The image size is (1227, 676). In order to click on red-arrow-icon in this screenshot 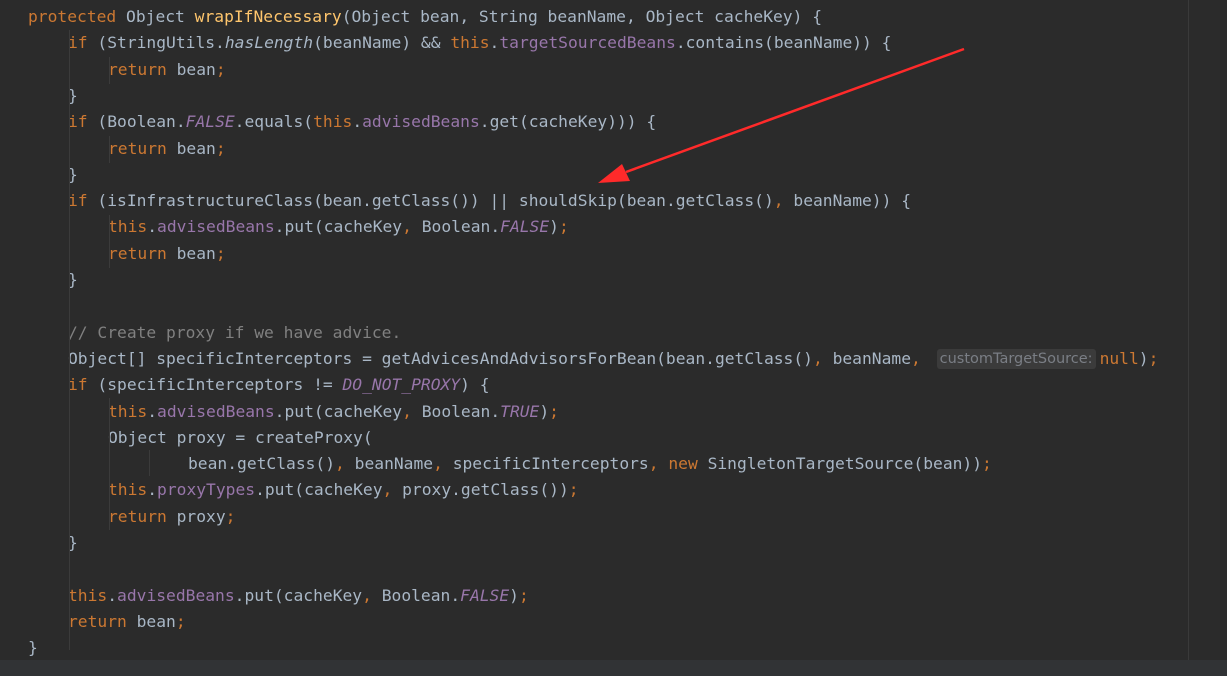, I will do `click(781, 115)`.